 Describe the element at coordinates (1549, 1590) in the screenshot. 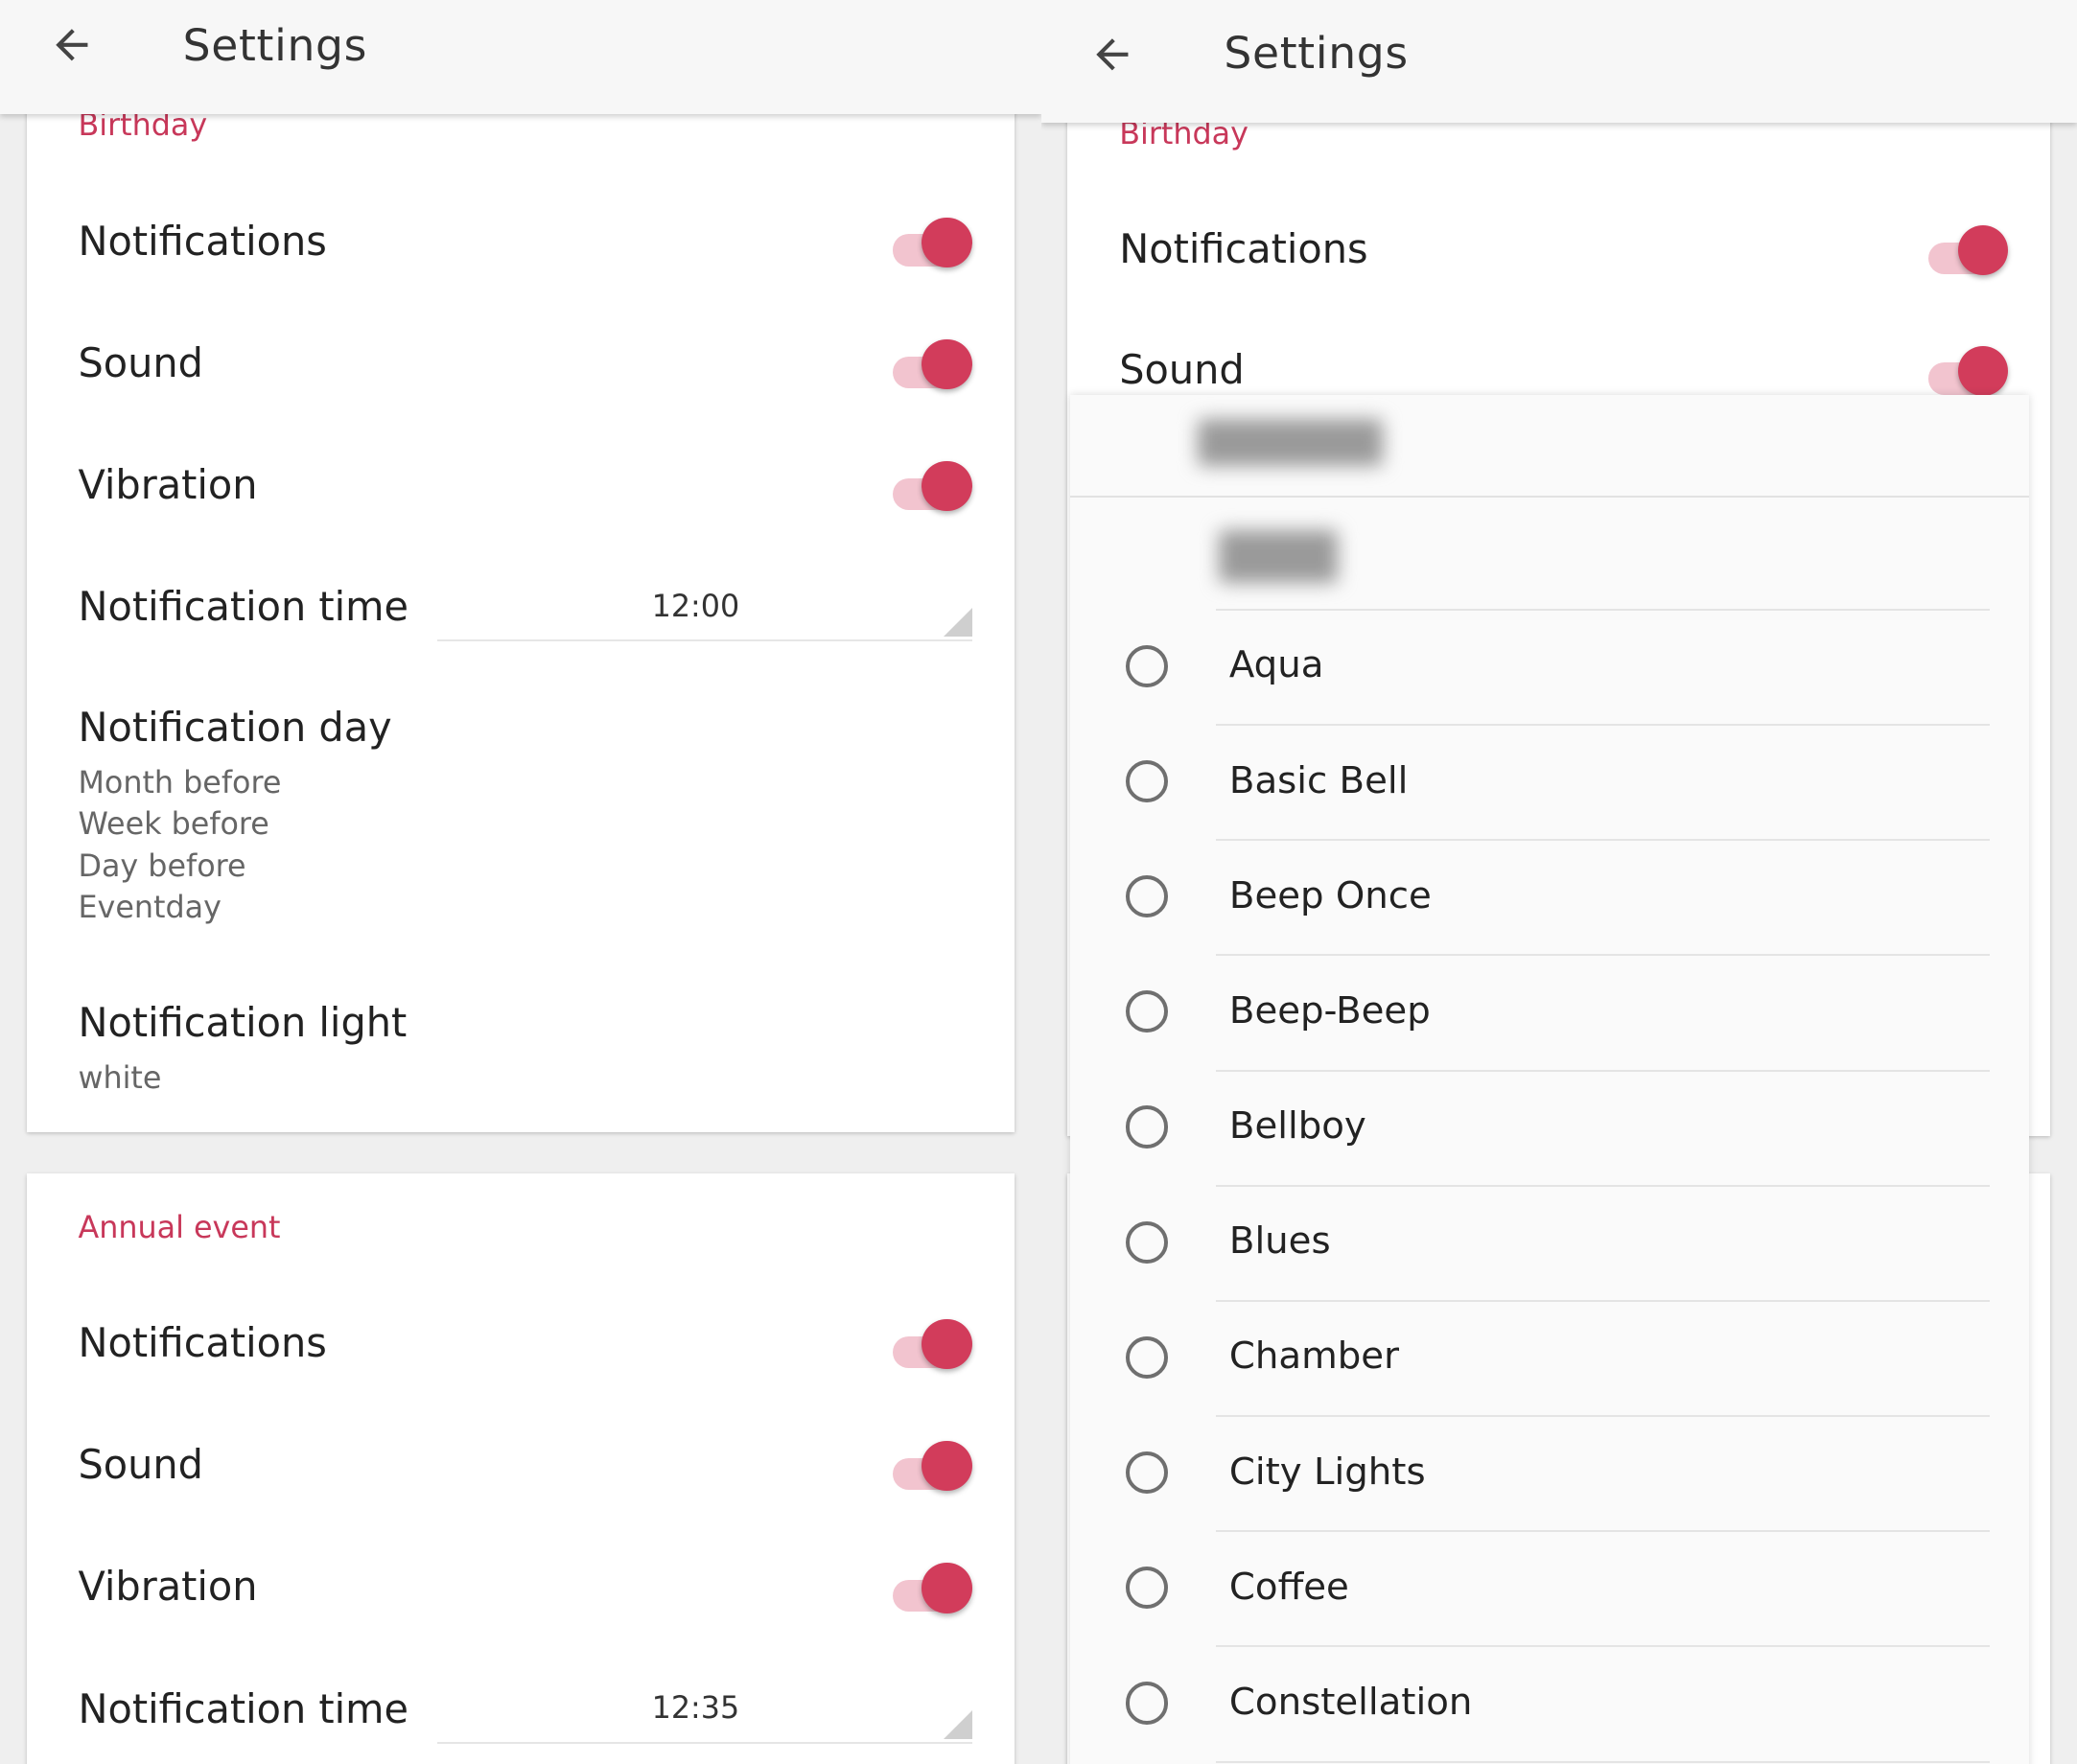

I see `ringtone-item-coffee: Coffee` at that location.